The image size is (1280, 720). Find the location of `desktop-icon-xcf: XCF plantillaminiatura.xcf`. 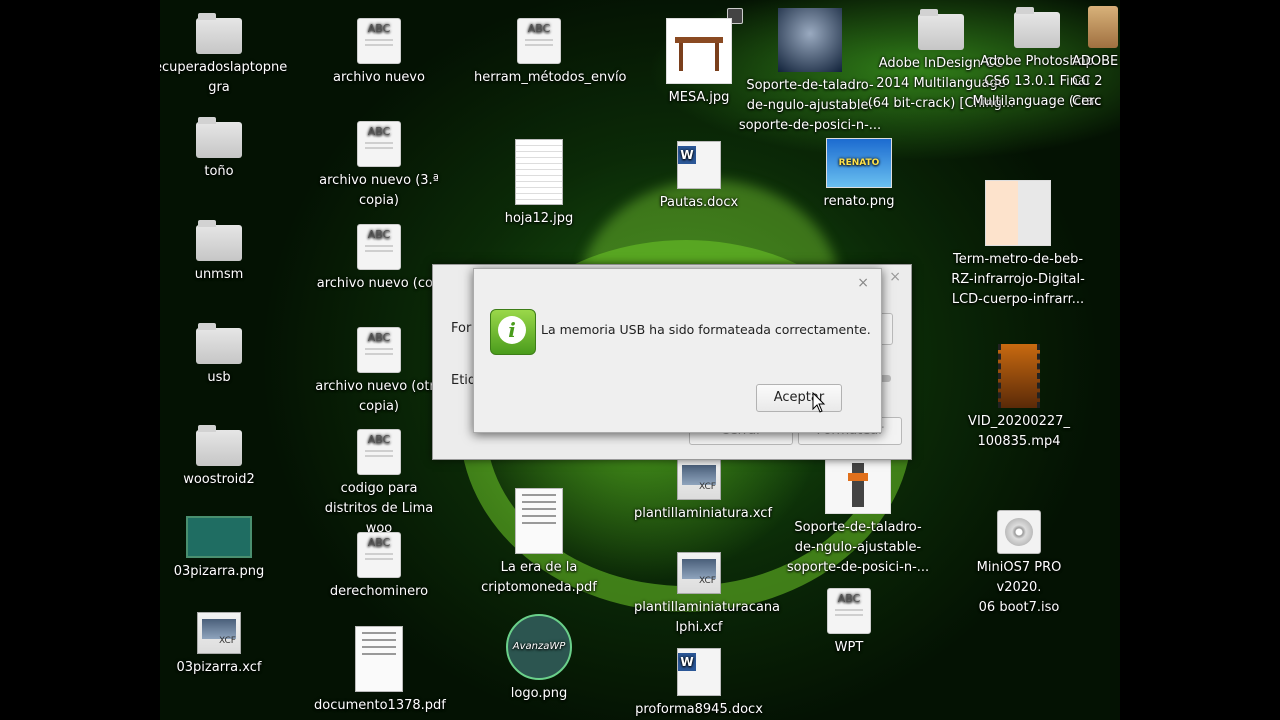

desktop-icon-xcf: XCF plantillaminiatura.xcf is located at coordinates (703, 491).